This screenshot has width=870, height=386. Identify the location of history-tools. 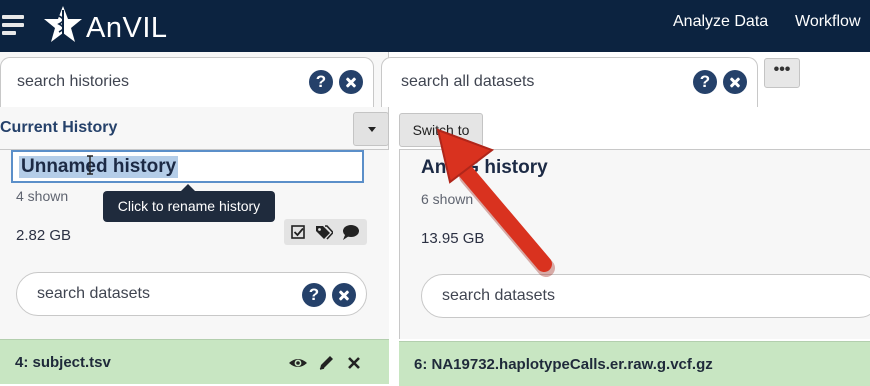
(325, 232).